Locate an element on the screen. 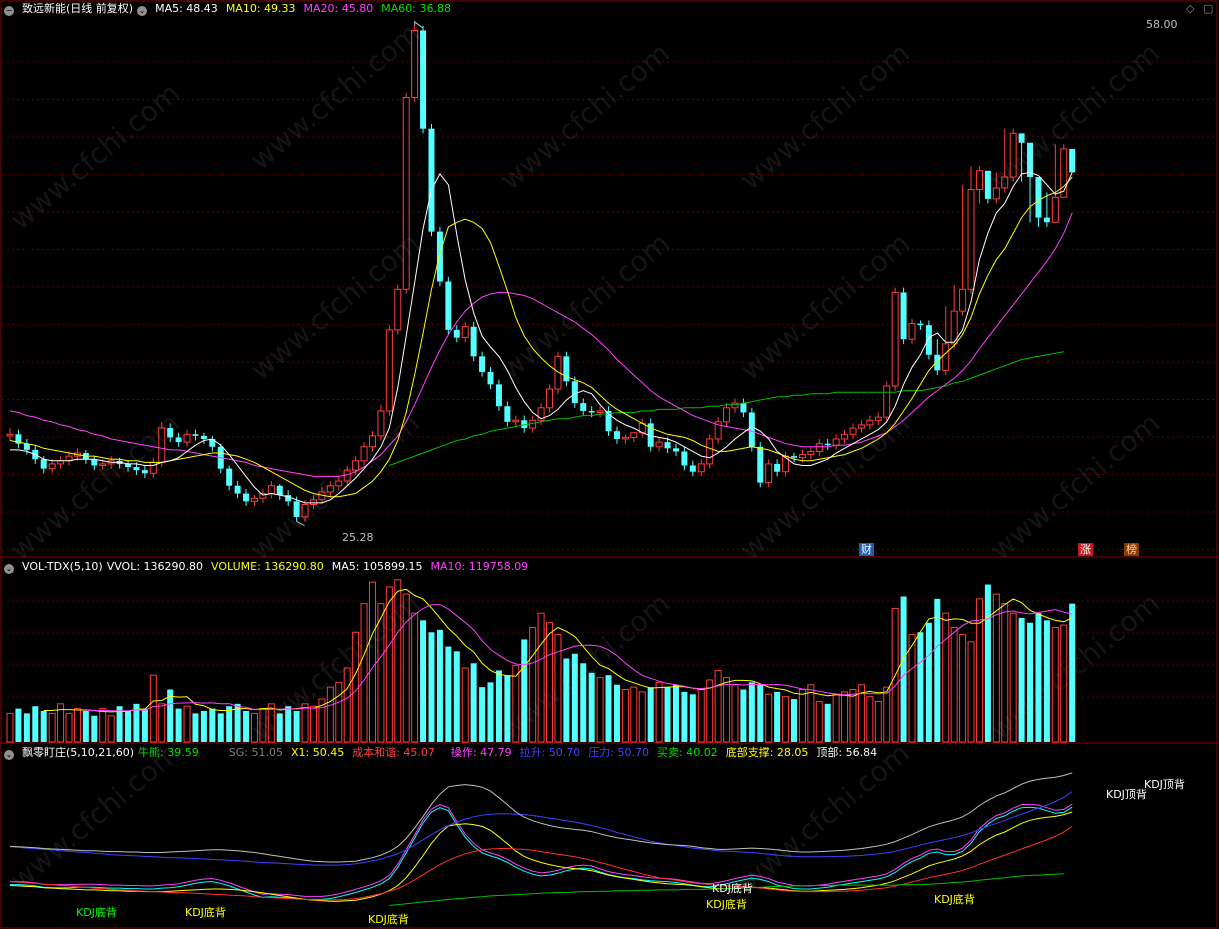  ma10-value: MA10: 49.33 is located at coordinates (260, 8).